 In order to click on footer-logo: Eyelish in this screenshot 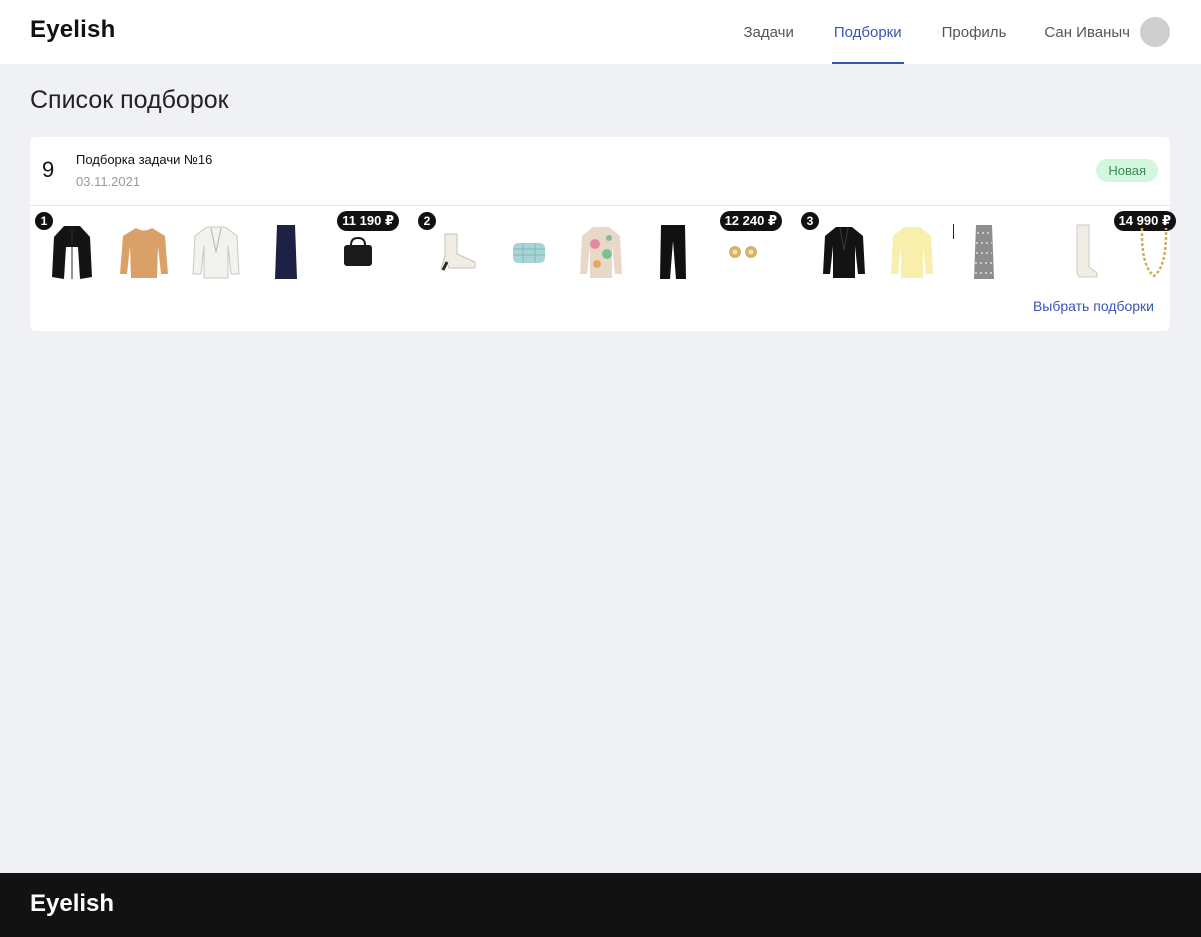, I will do `click(72, 904)`.